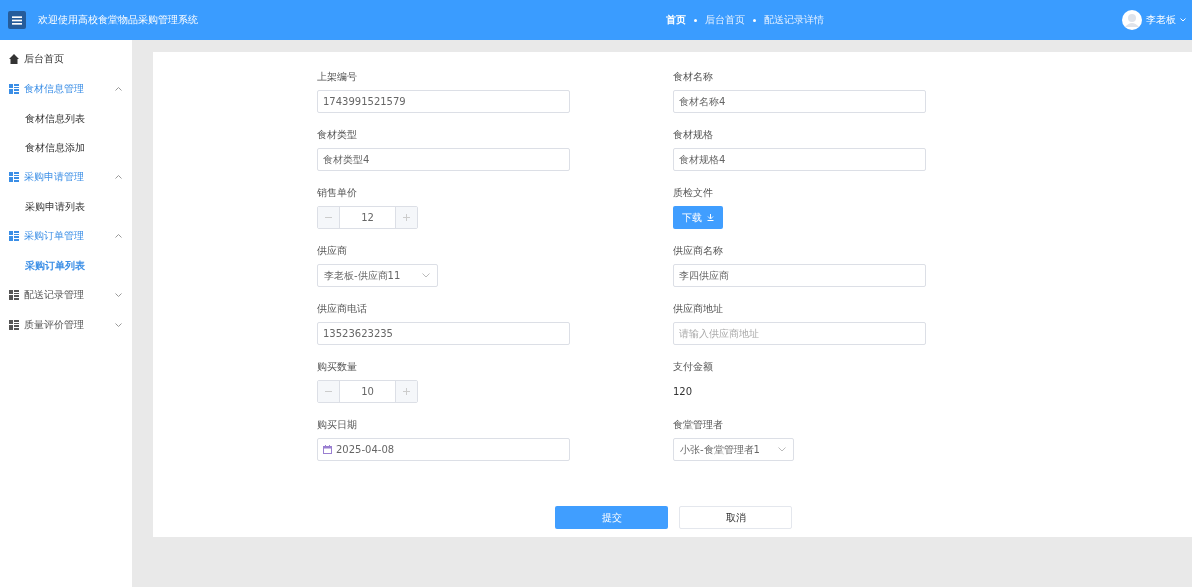  Describe the element at coordinates (66, 206) in the screenshot. I see `sidebar-subitem: 采购申请列表` at that location.